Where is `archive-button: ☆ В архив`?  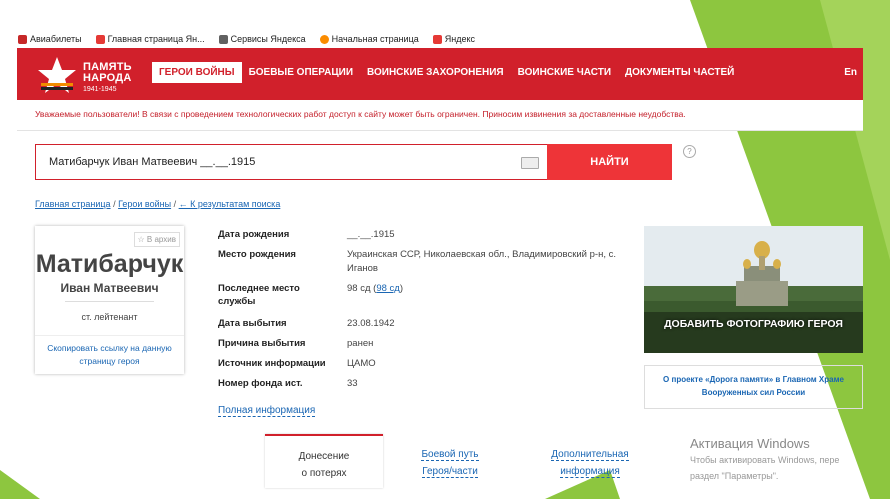
archive-button: ☆ В архив is located at coordinates (156, 239).